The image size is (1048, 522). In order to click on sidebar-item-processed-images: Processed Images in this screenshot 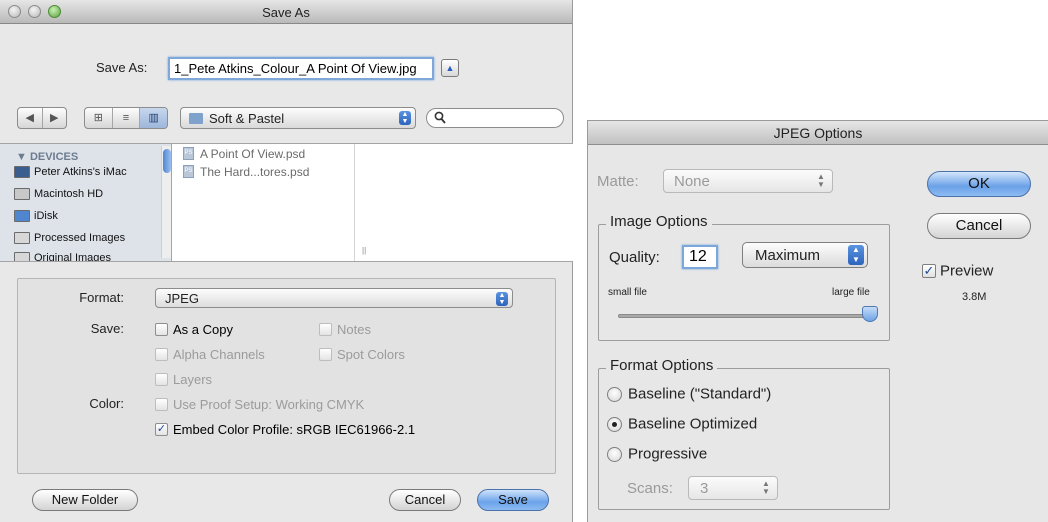, I will do `click(69, 241)`.